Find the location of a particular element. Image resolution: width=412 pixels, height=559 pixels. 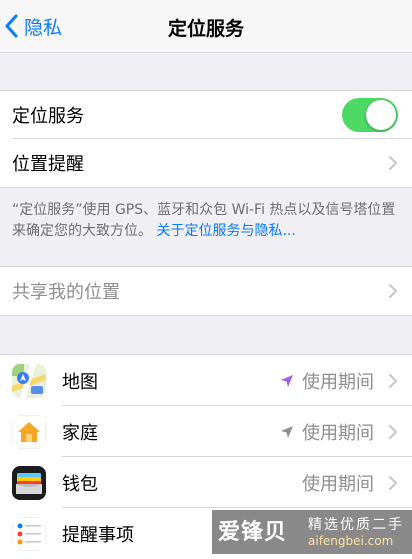

location-alerts-label: 位置提醒 is located at coordinates (48, 164).